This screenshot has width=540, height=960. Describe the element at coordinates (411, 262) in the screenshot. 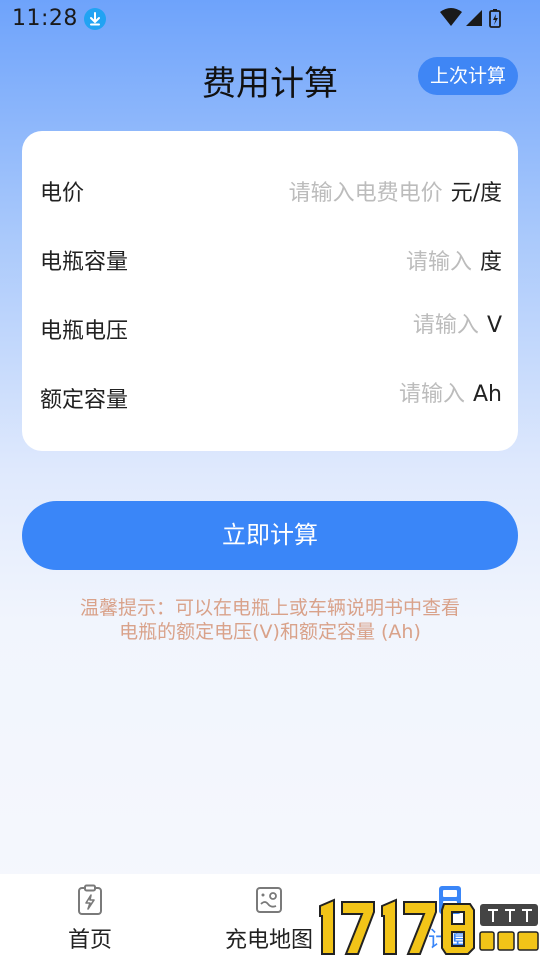

I see `battery-capacity-input` at that location.